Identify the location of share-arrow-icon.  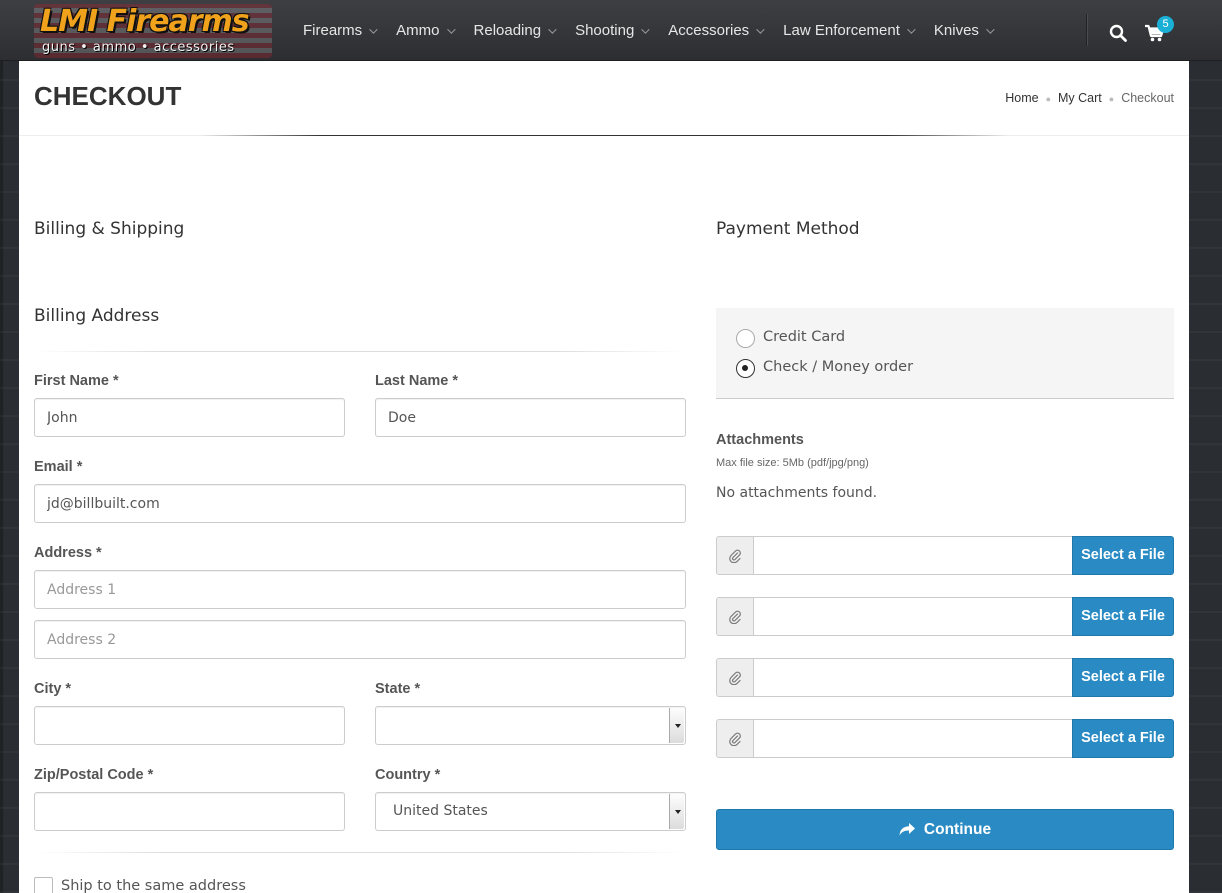
(907, 829).